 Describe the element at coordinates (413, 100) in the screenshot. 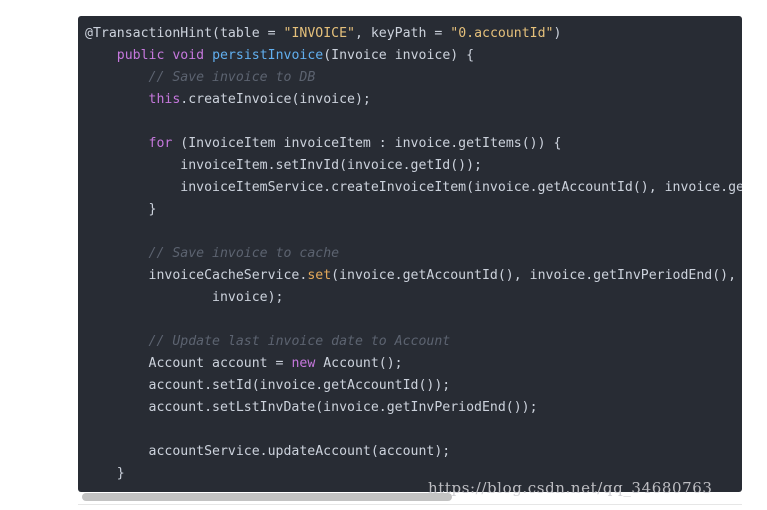

I see `code-line: this.createInvoice(invoice);` at that location.